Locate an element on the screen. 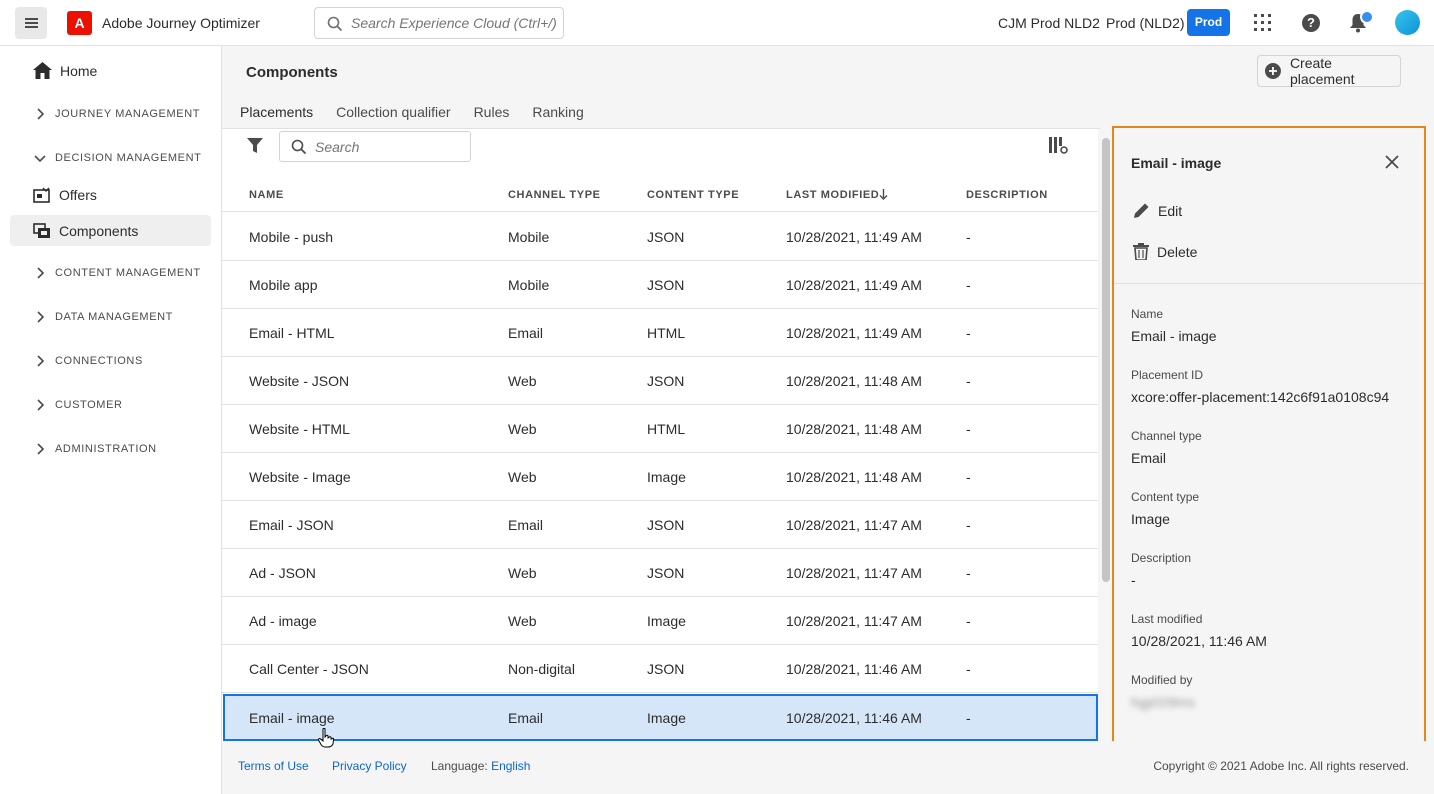 The image size is (1434, 794). sidebar-section-administration: ADMINISTRATION is located at coordinates (95, 449).